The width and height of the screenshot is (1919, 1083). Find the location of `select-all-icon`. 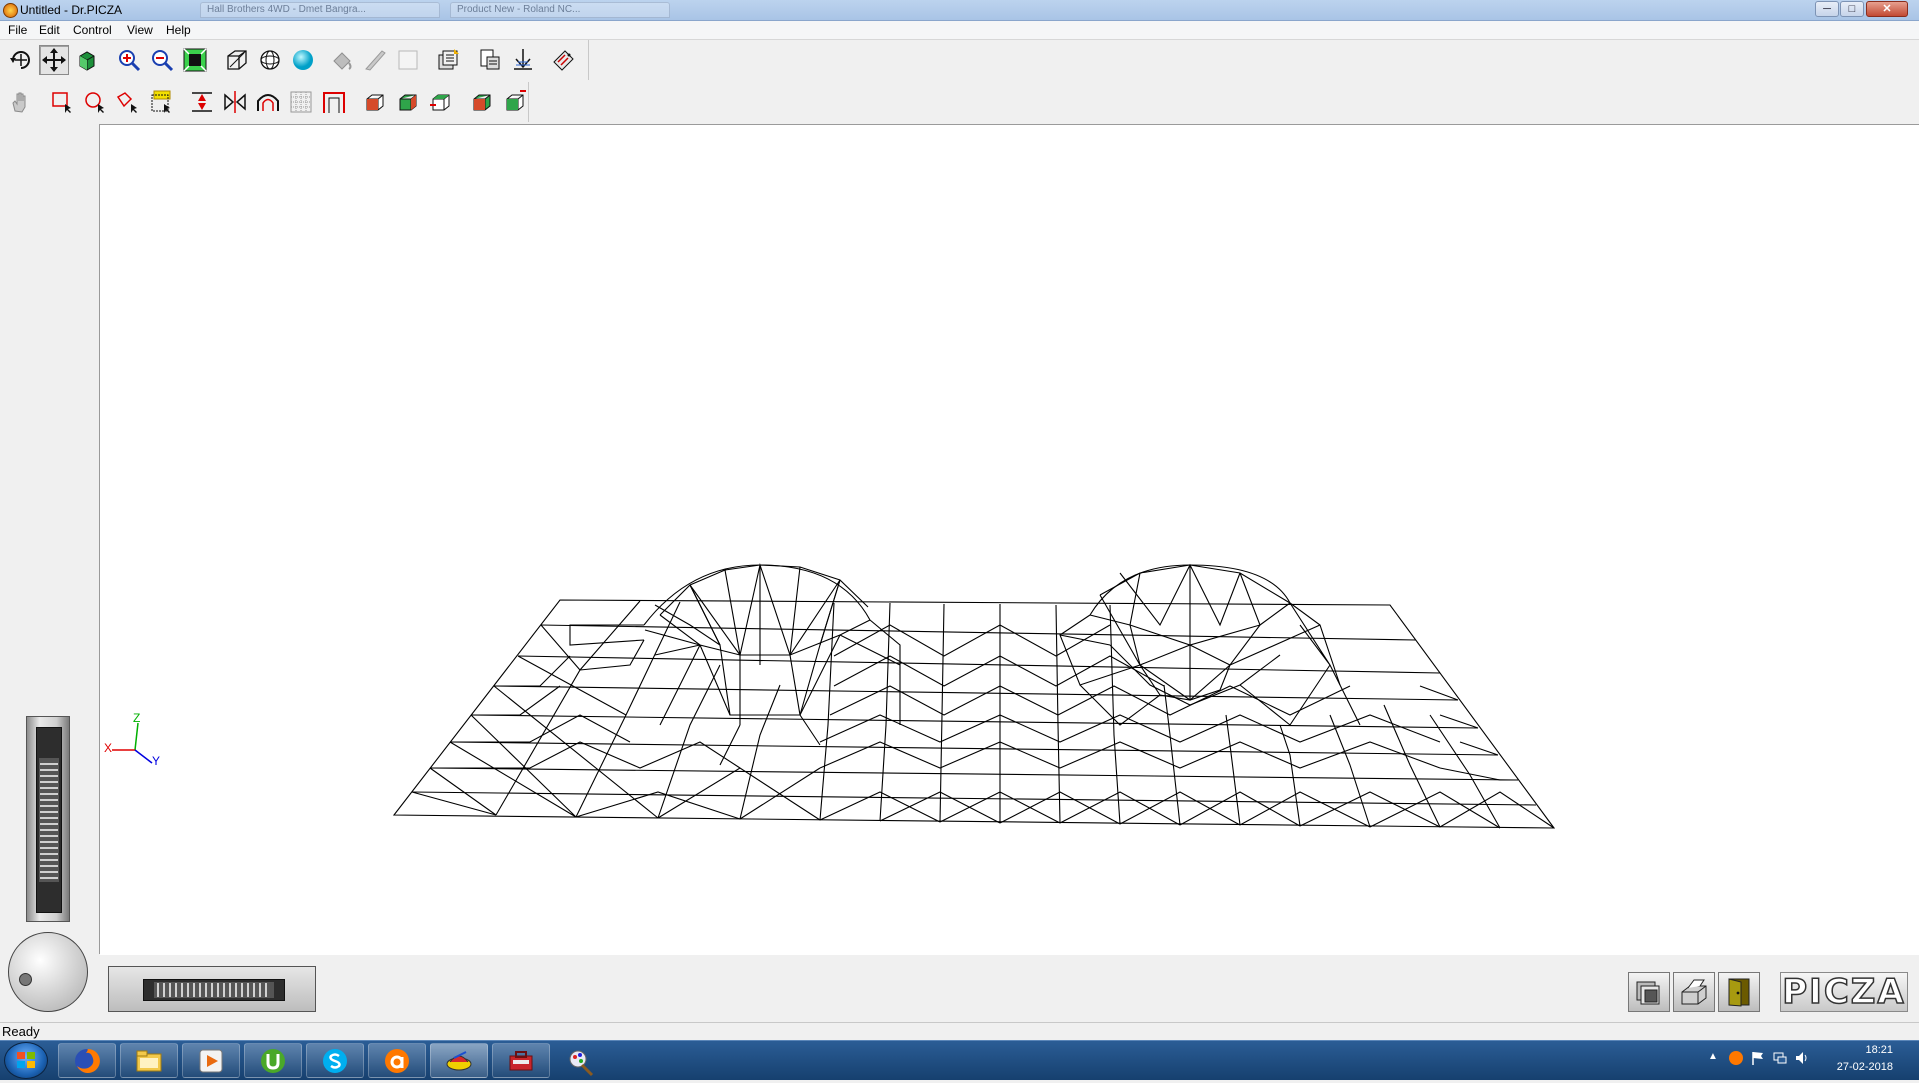

select-all-icon is located at coordinates (161, 101).